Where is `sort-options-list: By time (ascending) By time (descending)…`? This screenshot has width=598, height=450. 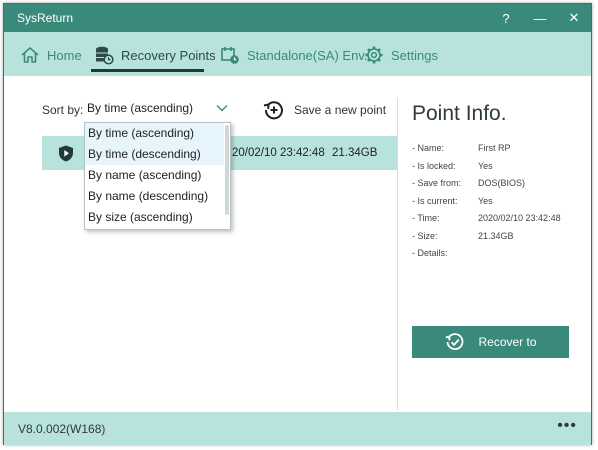
sort-options-list: By time (ascending) By time (descending)… is located at coordinates (157, 176).